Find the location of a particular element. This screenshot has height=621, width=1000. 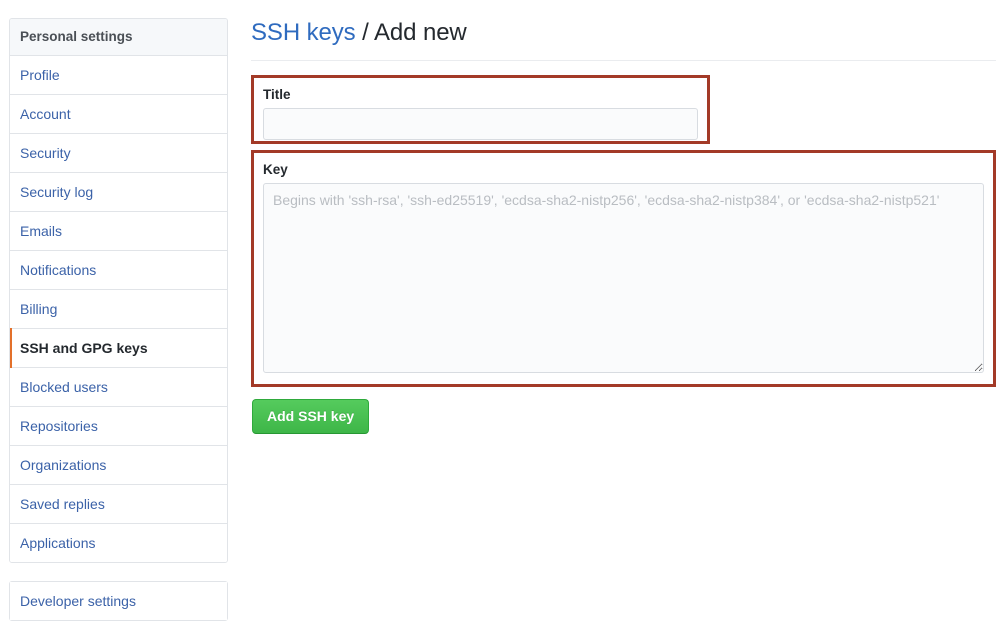

add-ssh-key-button: Add SSH key is located at coordinates (311, 416).